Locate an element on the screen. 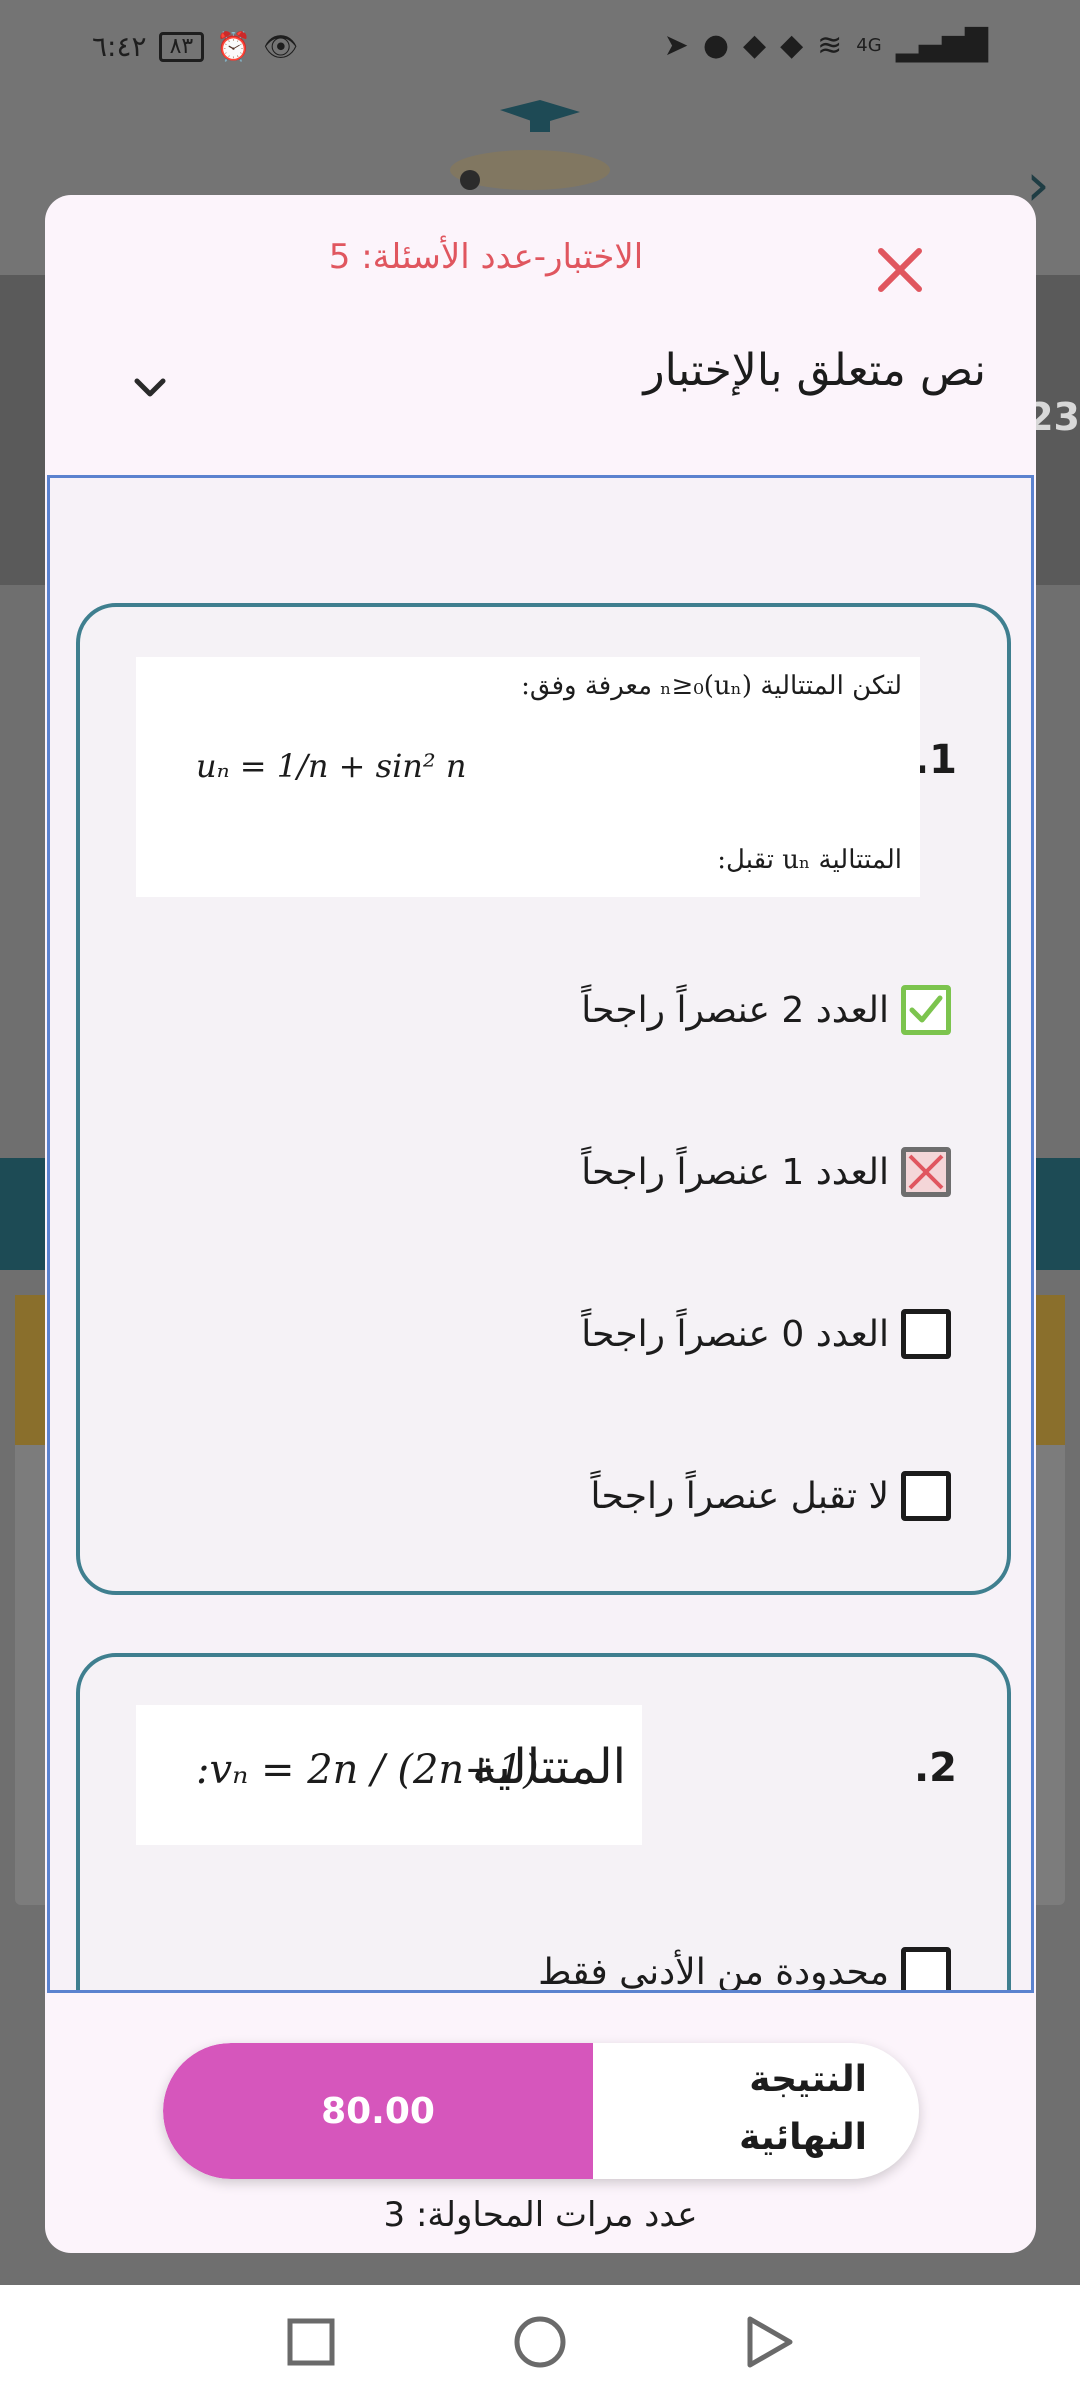 This screenshot has width=1080, height=2400. option-label: محدودة من الأدنى فقط is located at coordinates (713, 1972).